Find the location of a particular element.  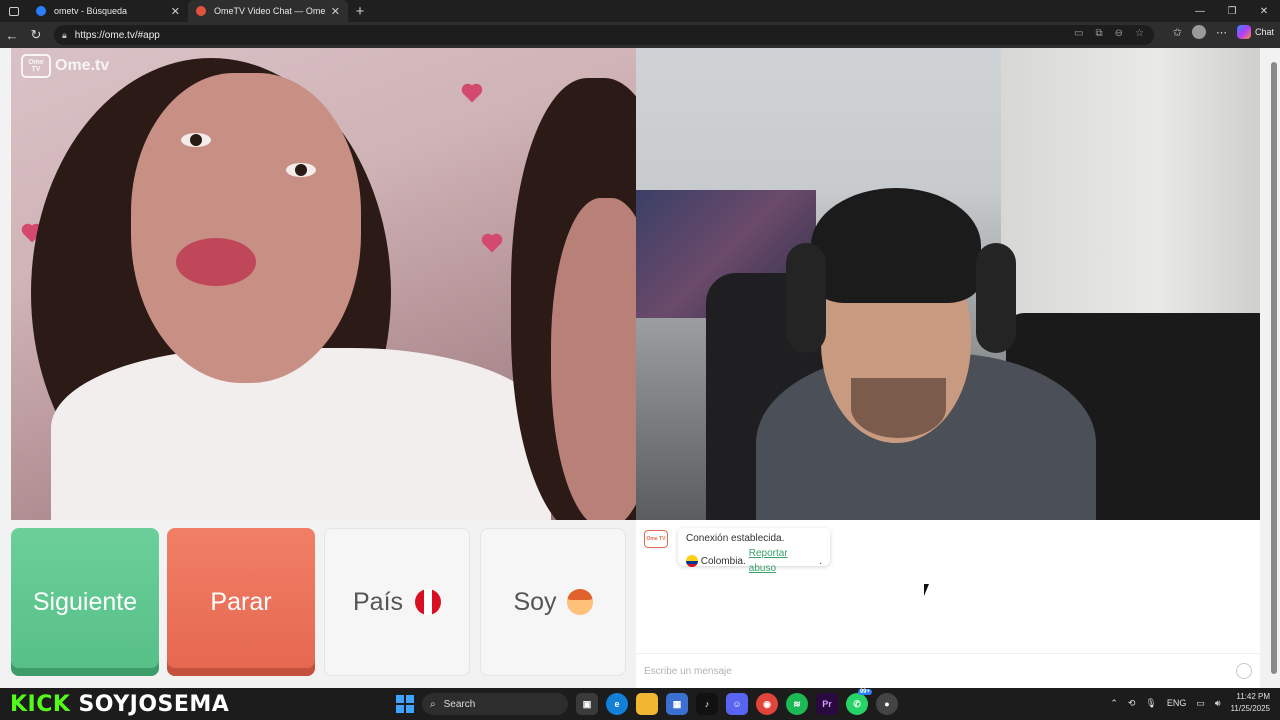

address-bar: 🔒︎ https://ome.tv/#app ▭ ⧉ ⊖ ☆ is located at coordinates (604, 35).